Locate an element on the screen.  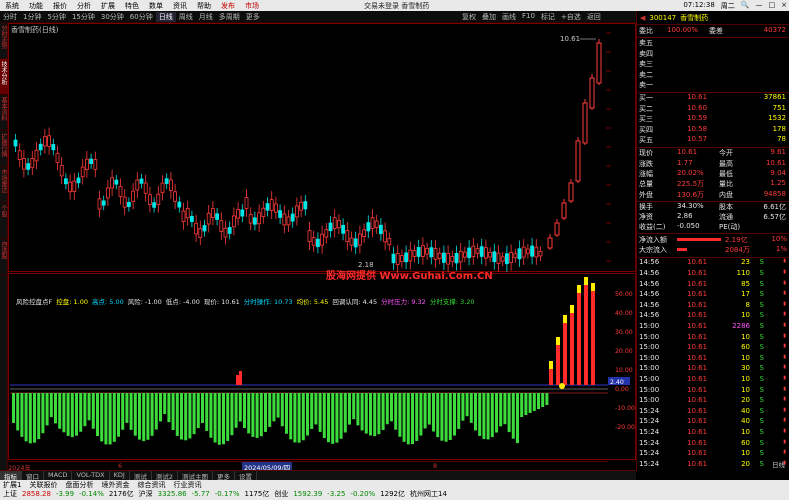
indicator-tab: 测试 is located at coordinates (141, 476).